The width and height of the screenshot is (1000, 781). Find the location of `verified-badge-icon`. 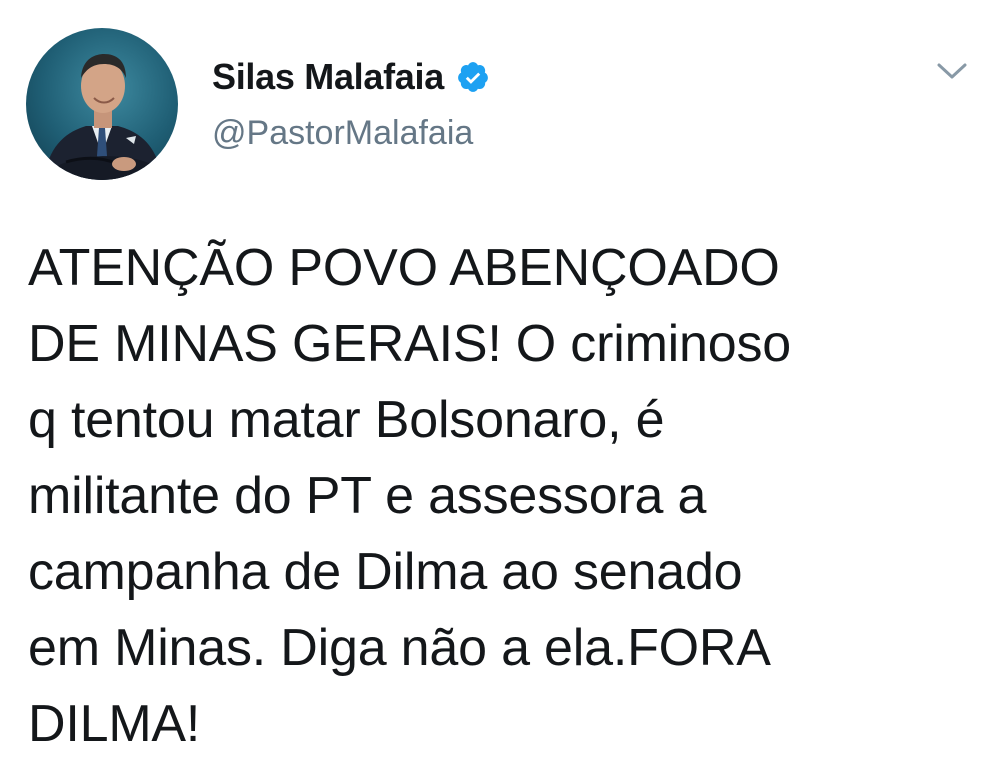

verified-badge-icon is located at coordinates (473, 77).